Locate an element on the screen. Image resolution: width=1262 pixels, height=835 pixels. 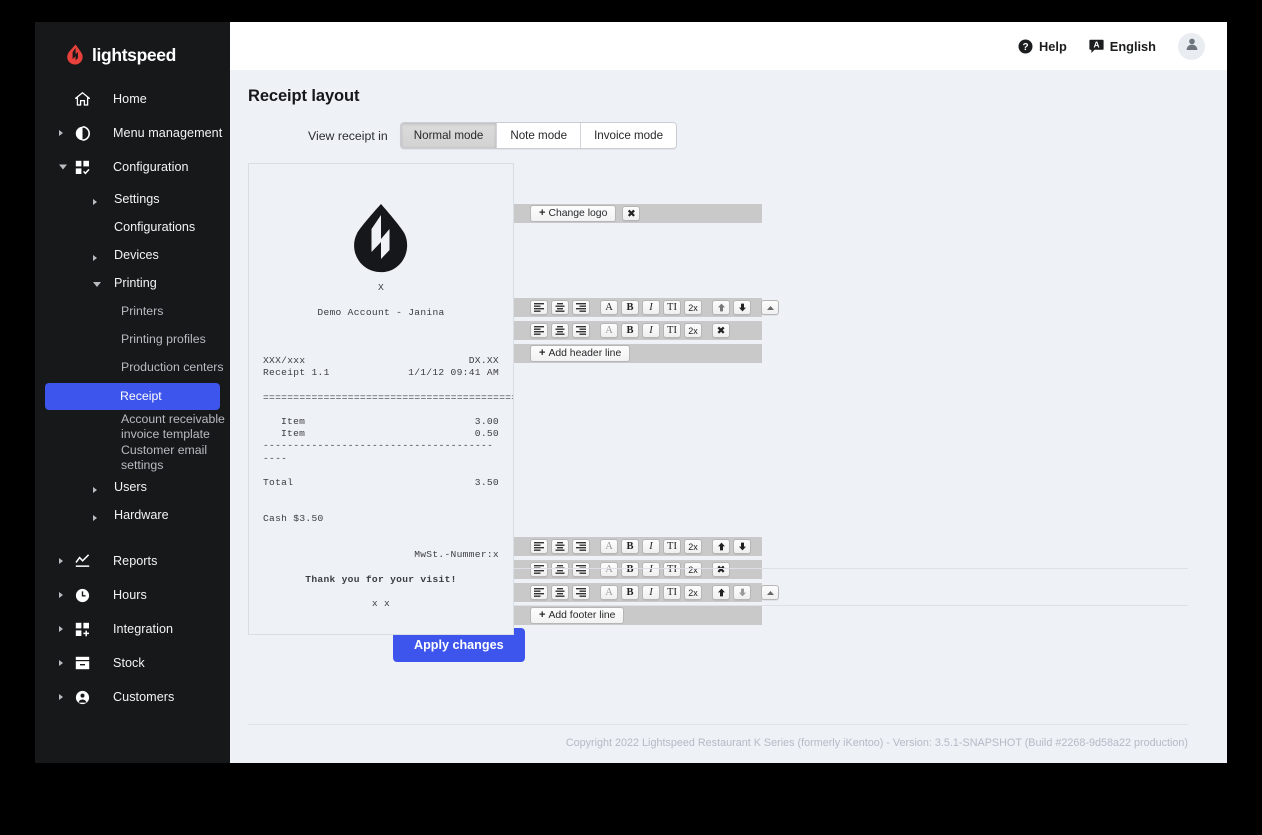
collapse-button is located at coordinates (770, 307).